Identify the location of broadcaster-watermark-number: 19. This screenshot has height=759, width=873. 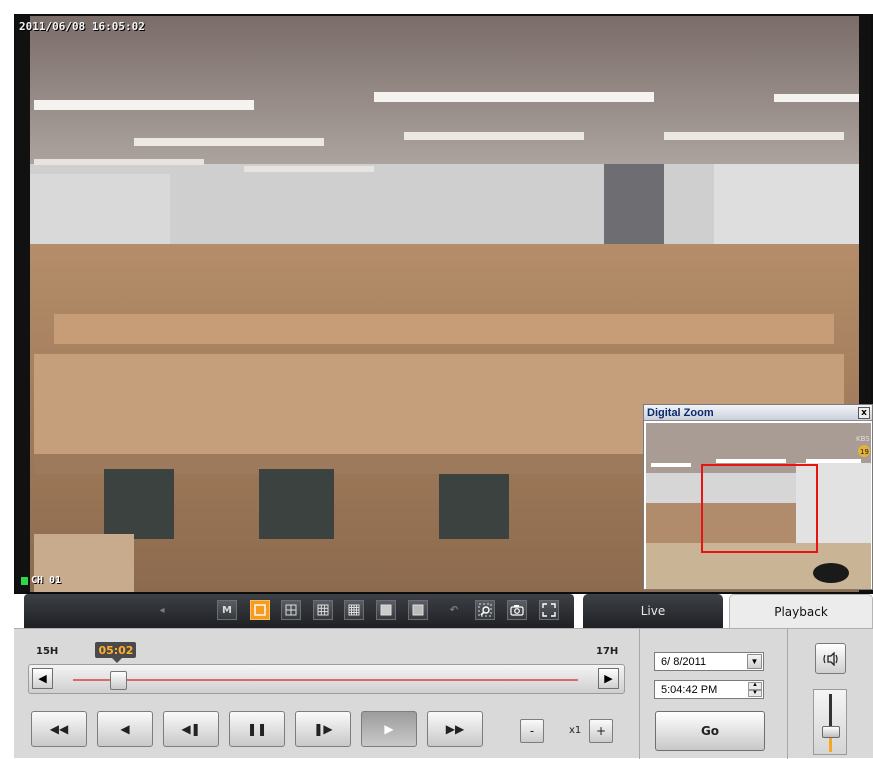
(864, 452).